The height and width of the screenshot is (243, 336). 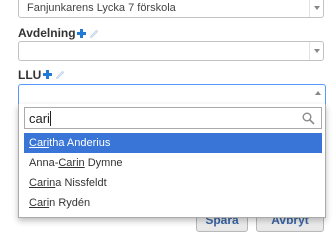 I want to click on option-text: Dymne, so click(x=103, y=163).